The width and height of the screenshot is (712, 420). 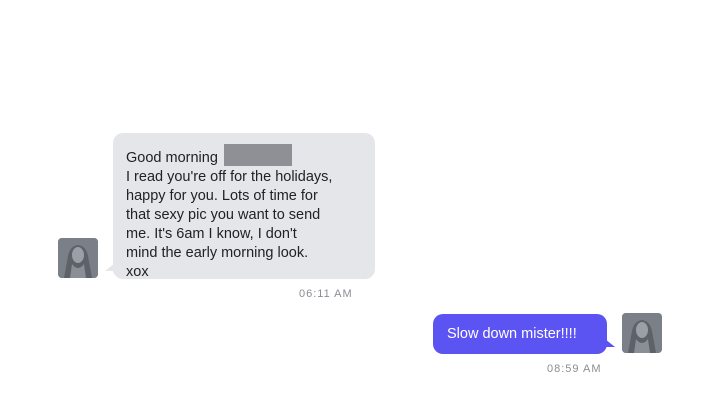 What do you see at coordinates (512, 333) in the screenshot?
I see `outgoing-message-text: Slow down mister!!!!` at bounding box center [512, 333].